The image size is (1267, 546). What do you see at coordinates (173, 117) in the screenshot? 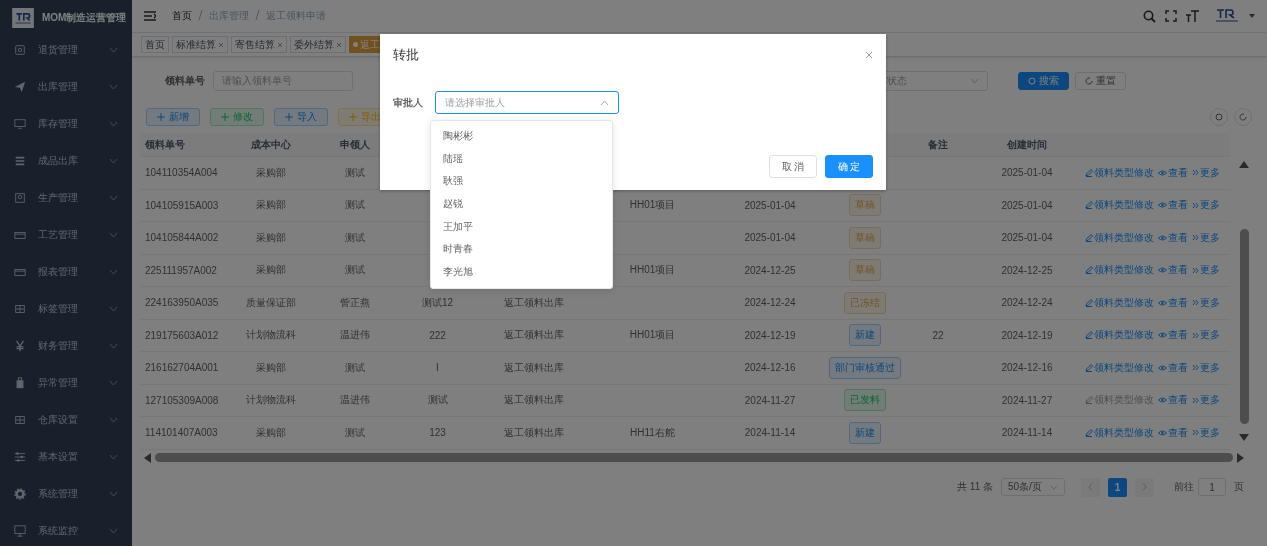
I see `toolbar-button: 新增` at bounding box center [173, 117].